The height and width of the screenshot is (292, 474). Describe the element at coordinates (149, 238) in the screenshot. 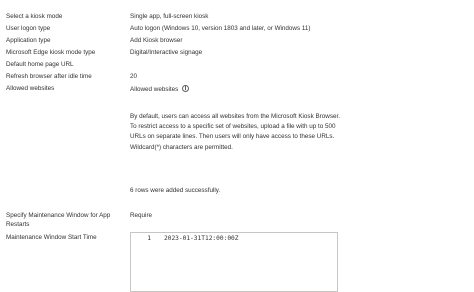

I see `editor-line-number: 1` at that location.